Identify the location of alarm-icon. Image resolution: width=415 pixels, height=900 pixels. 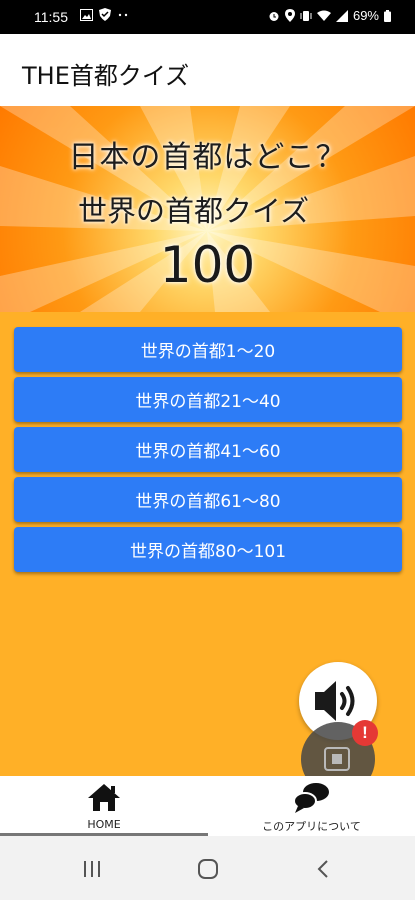
(274, 16).